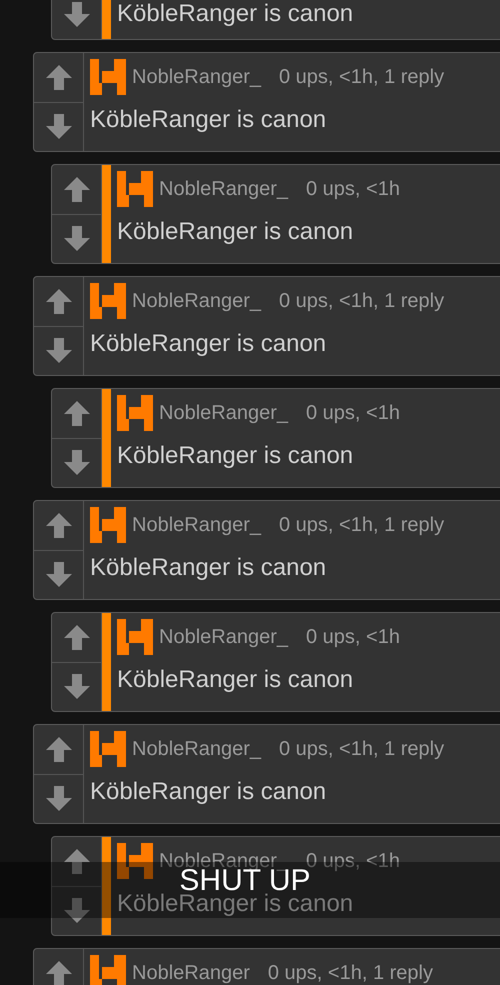  I want to click on username: NobleRanger, so click(191, 973).